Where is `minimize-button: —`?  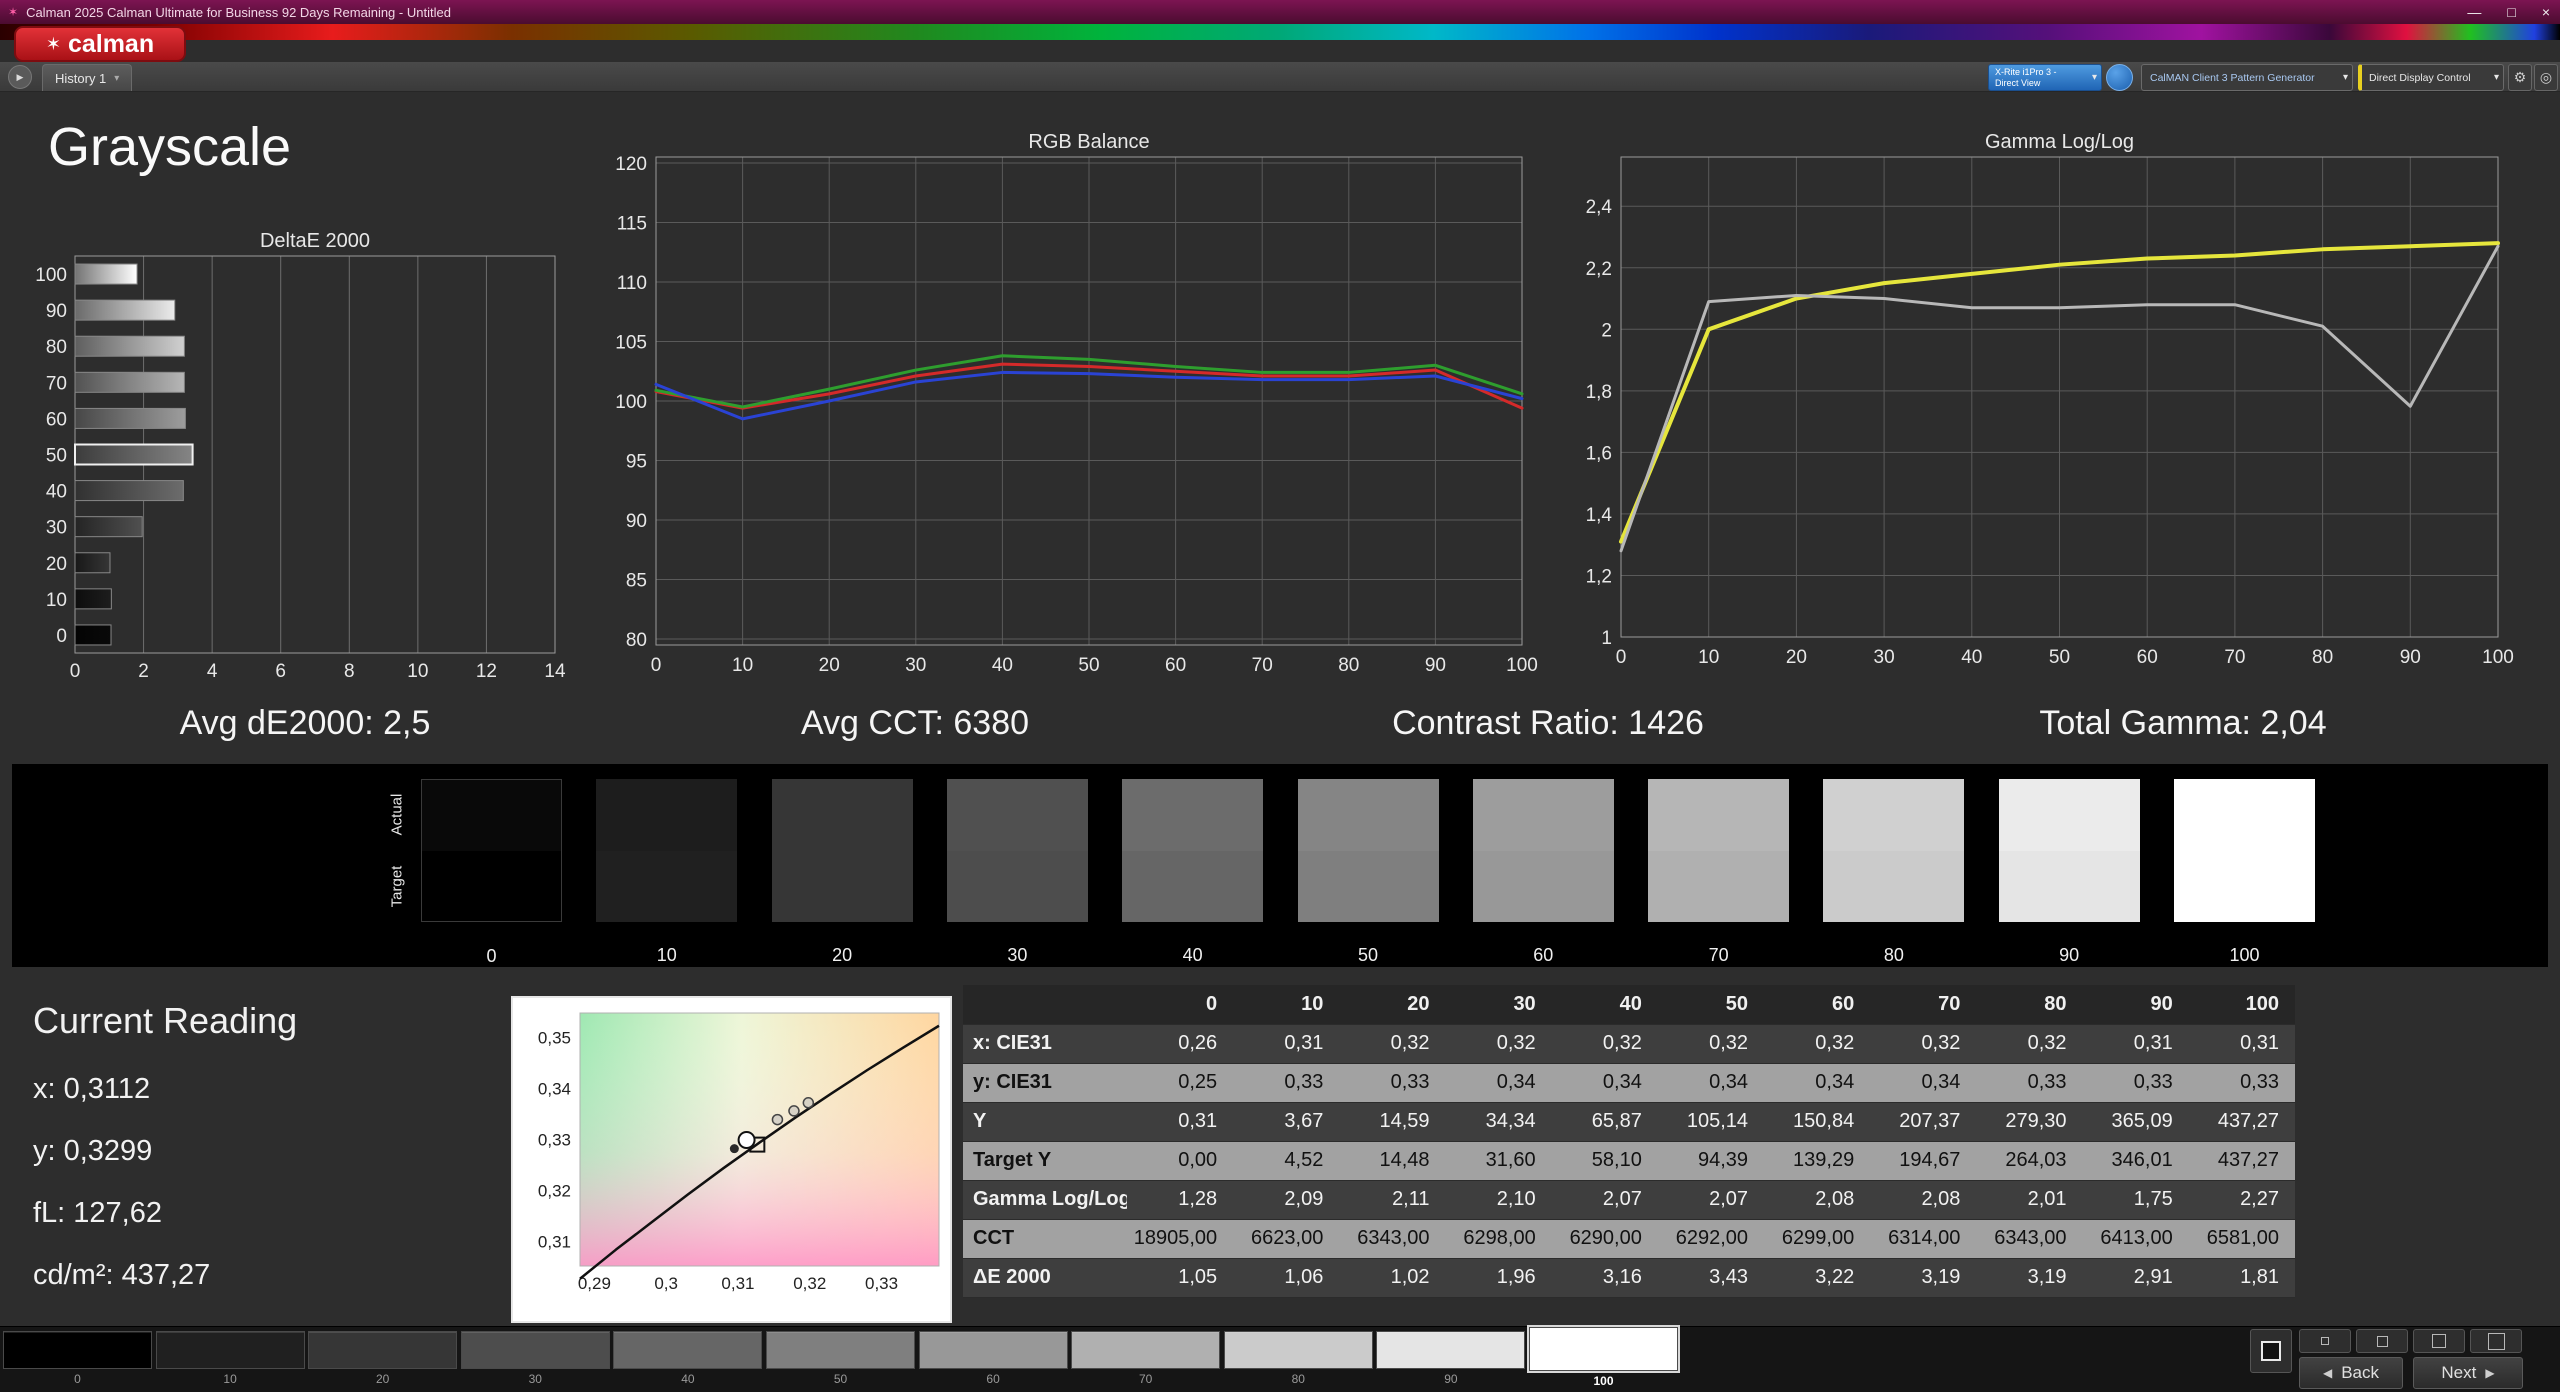
minimize-button: — is located at coordinates (2474, 12).